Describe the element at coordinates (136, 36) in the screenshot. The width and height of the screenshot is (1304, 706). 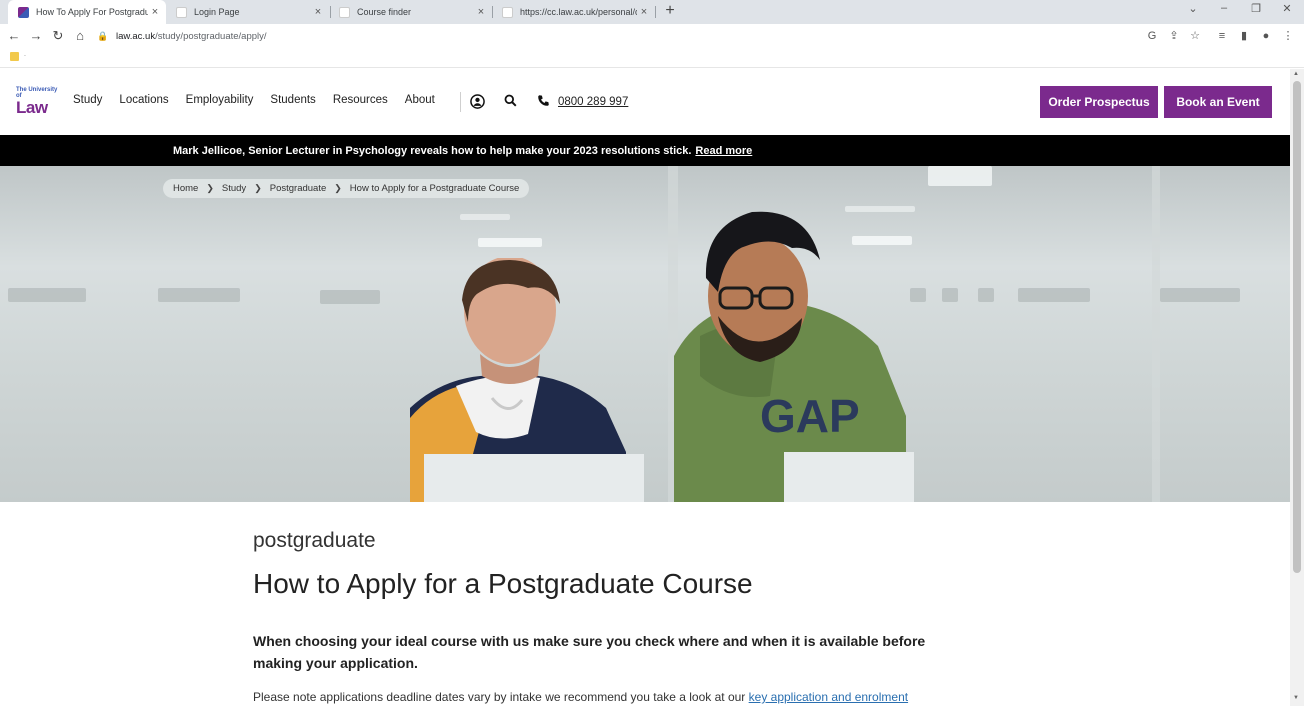
I see `url-host: law.ac.uk` at that location.